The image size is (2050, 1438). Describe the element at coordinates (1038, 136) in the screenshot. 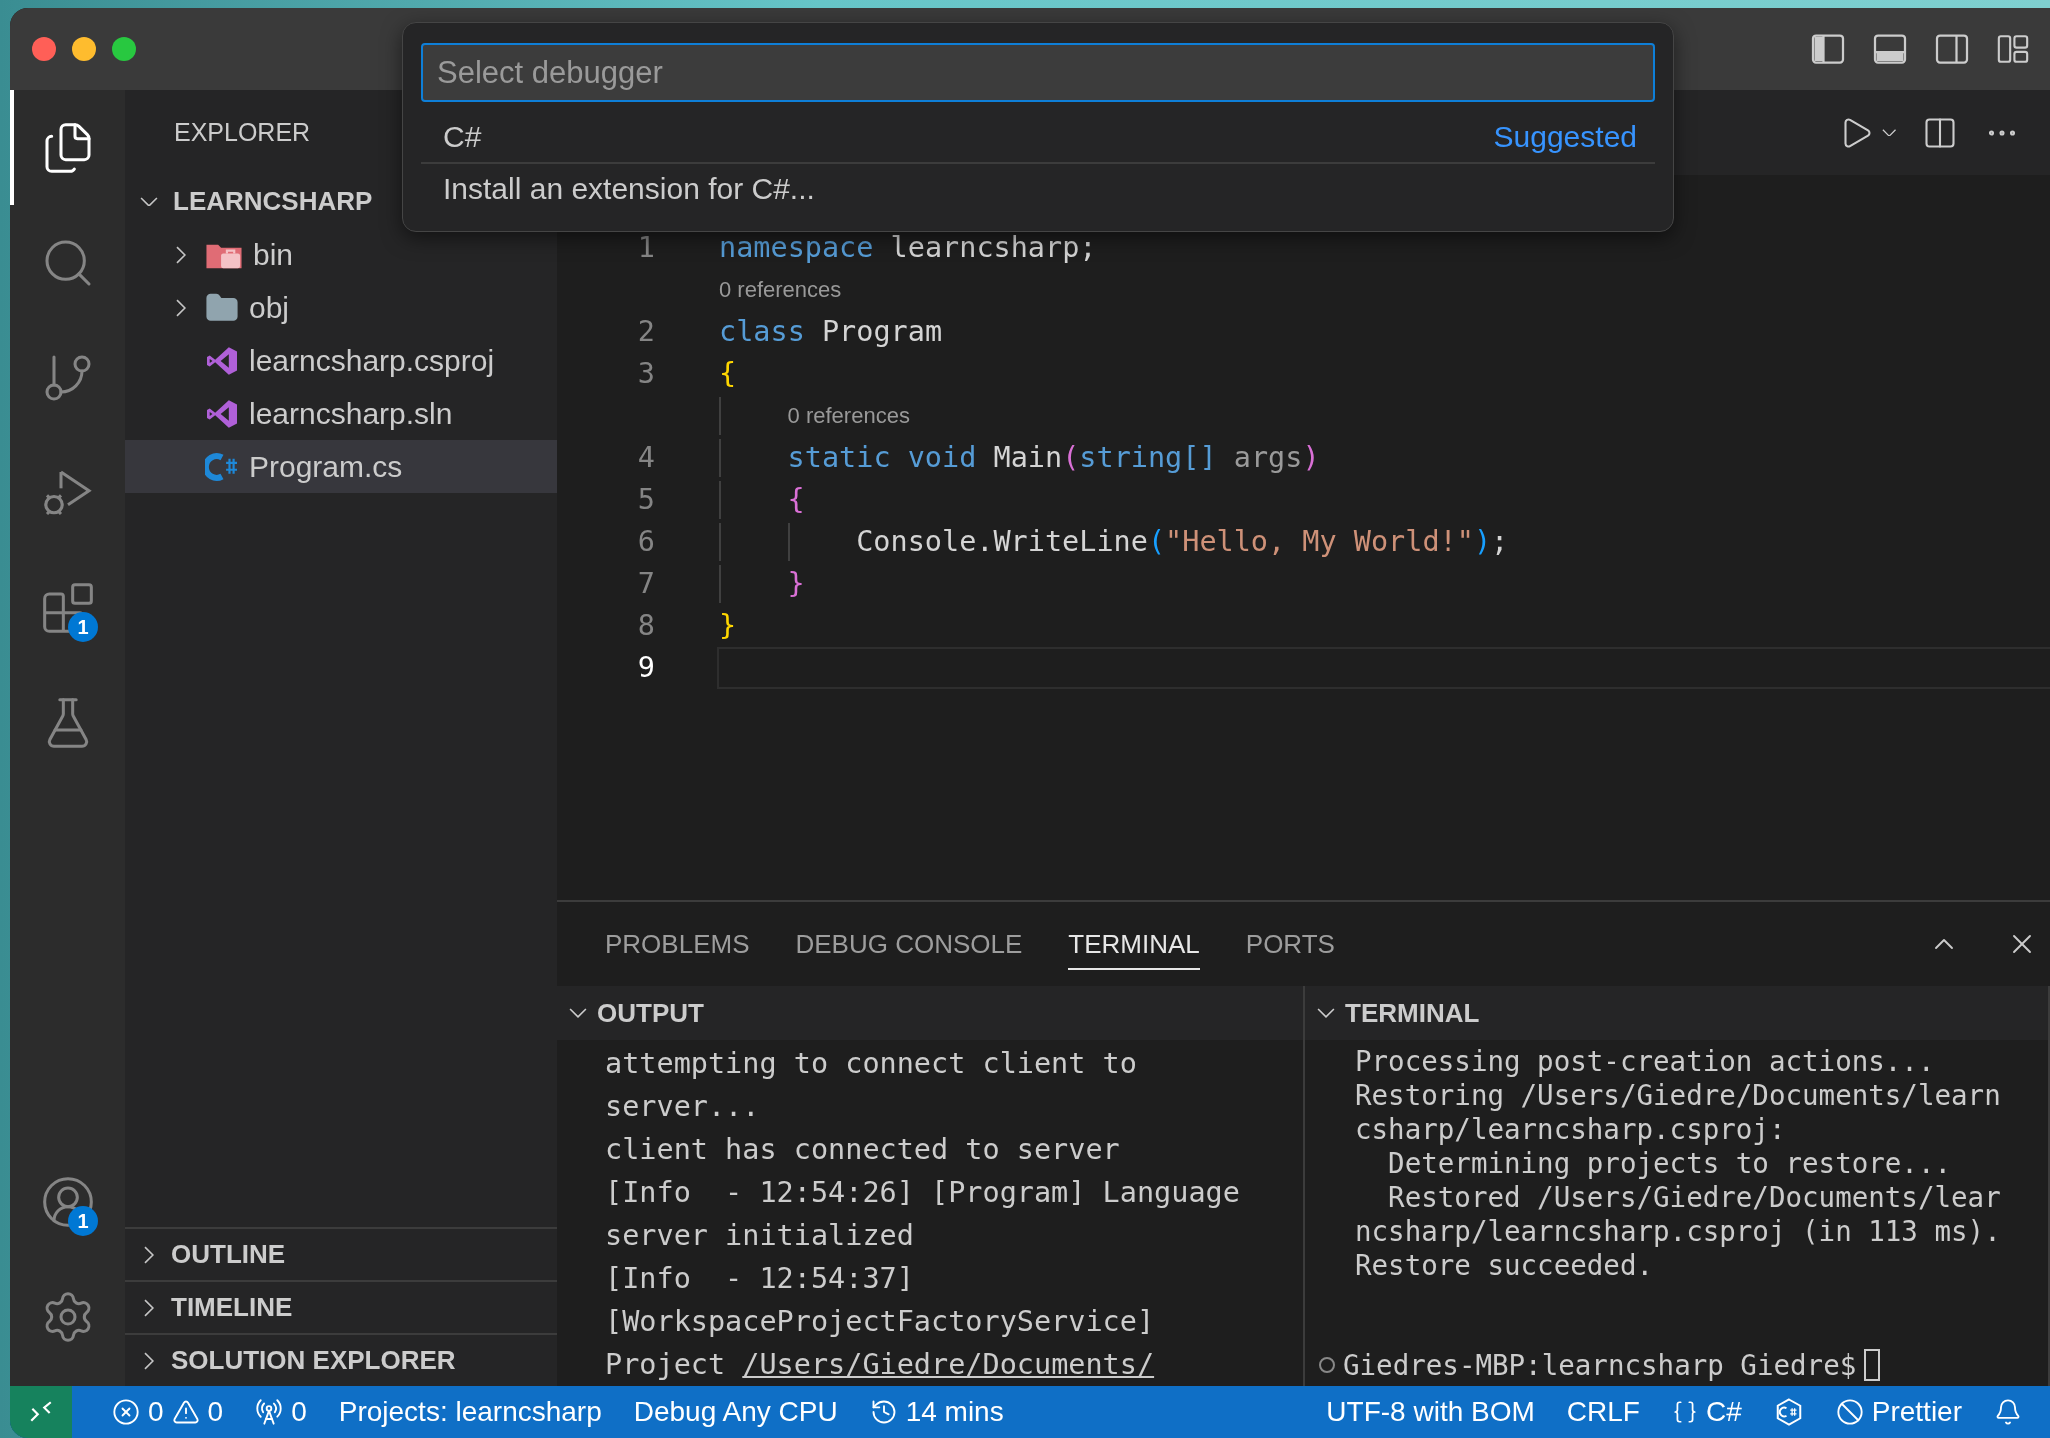

I see `quick-pick-item: C# Suggested` at that location.